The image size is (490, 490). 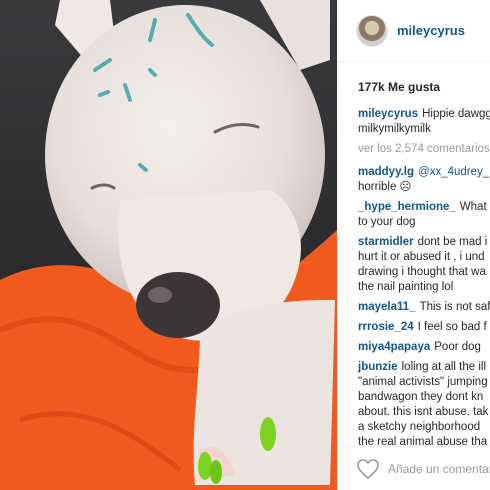 What do you see at coordinates (421, 257) in the screenshot?
I see `comment-line: hurt it or abused it , i und` at bounding box center [421, 257].